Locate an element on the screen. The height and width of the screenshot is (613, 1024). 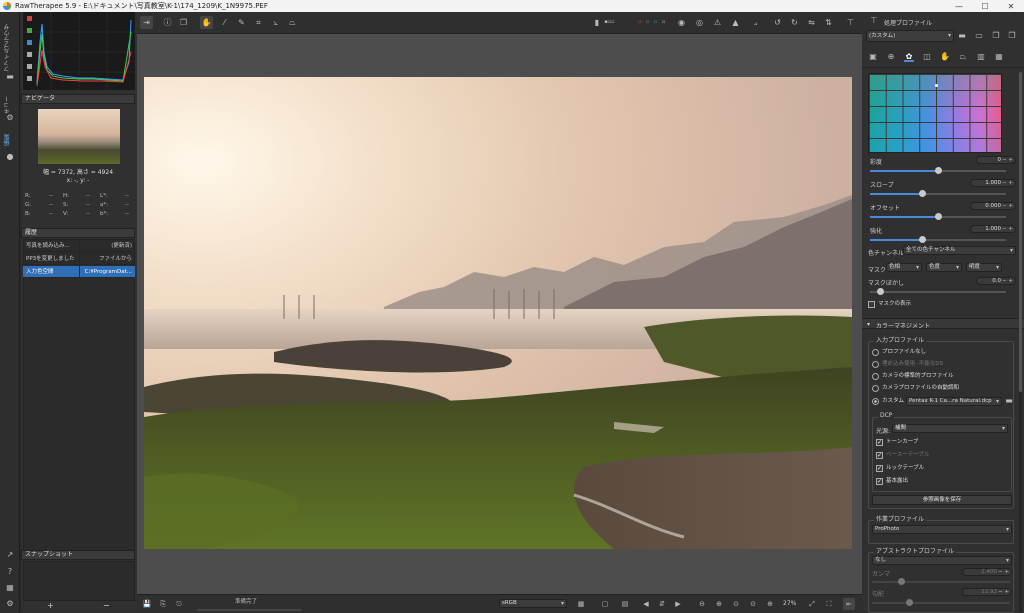
working-profile-select: ProPhoto is located at coordinates (942, 529).